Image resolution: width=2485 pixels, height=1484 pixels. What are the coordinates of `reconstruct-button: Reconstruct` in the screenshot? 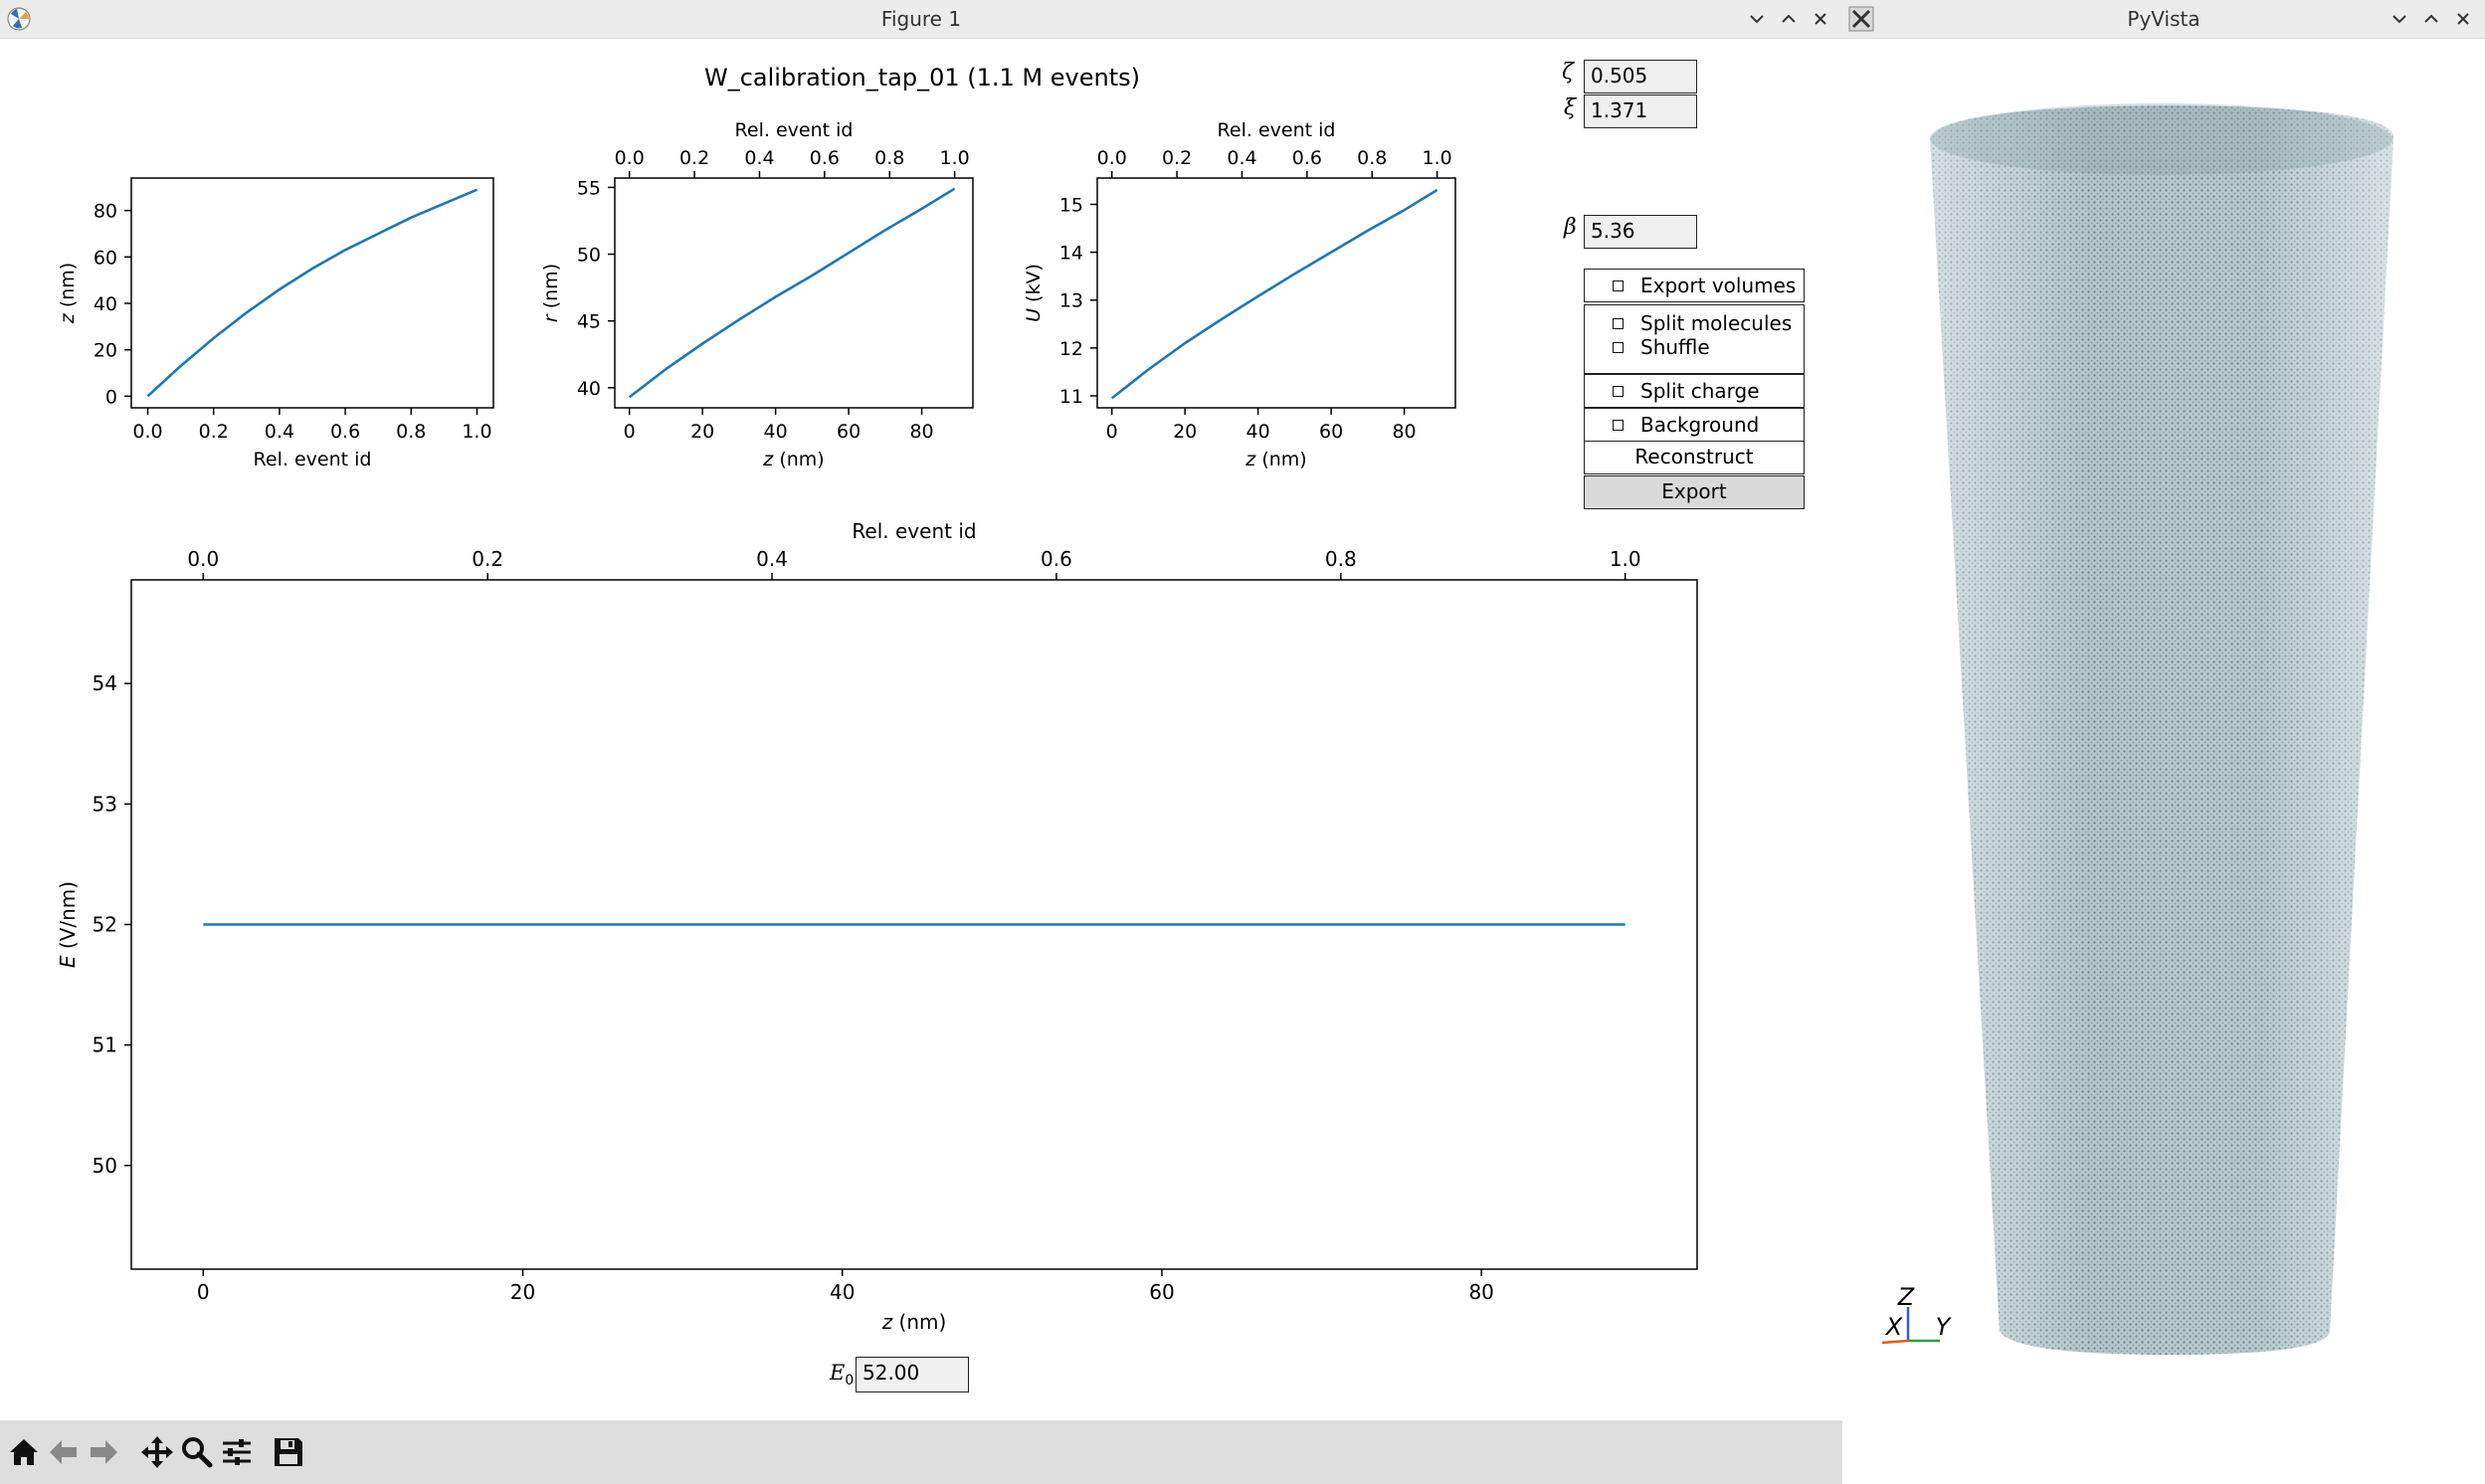 It's located at (1694, 457).